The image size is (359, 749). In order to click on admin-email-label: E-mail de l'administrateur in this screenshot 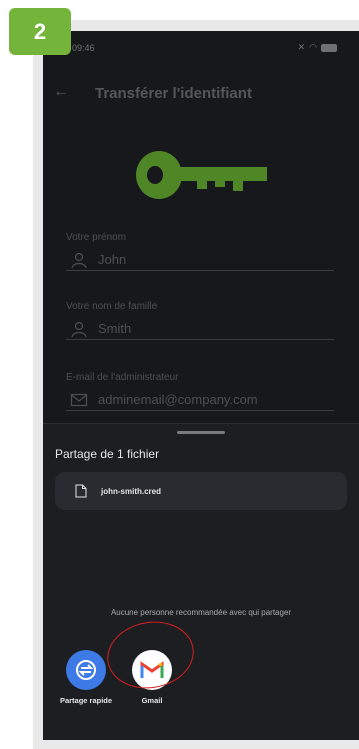, I will do `click(122, 377)`.